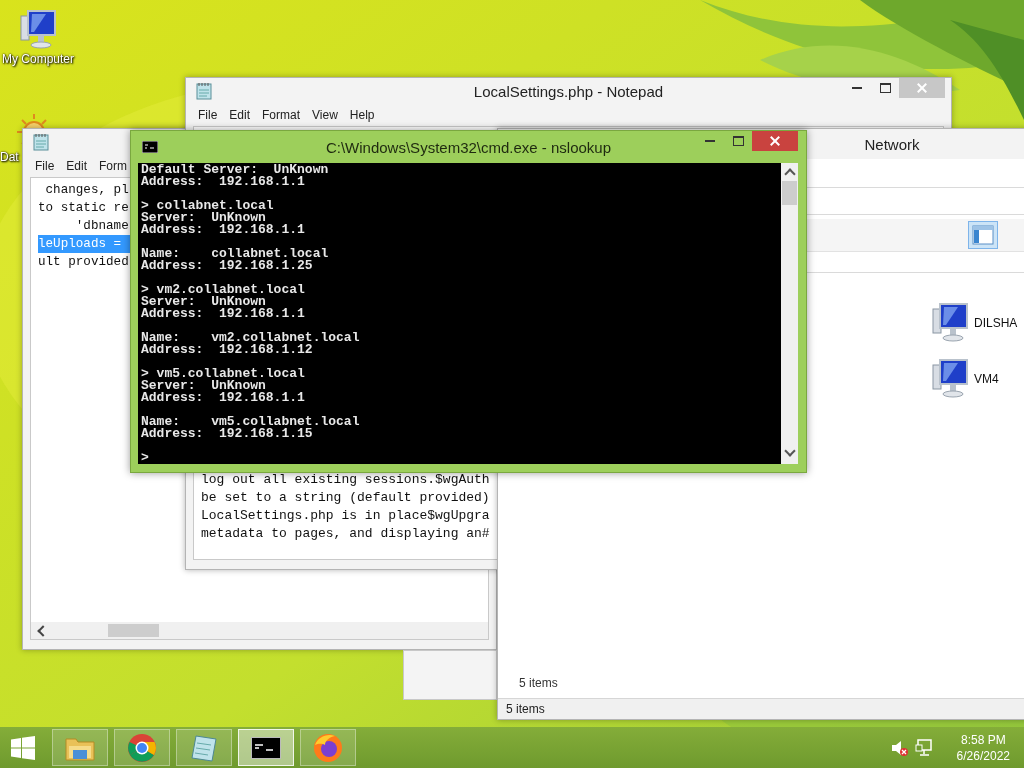 The image size is (1024, 768). I want to click on menu-item: Form, so click(113, 166).